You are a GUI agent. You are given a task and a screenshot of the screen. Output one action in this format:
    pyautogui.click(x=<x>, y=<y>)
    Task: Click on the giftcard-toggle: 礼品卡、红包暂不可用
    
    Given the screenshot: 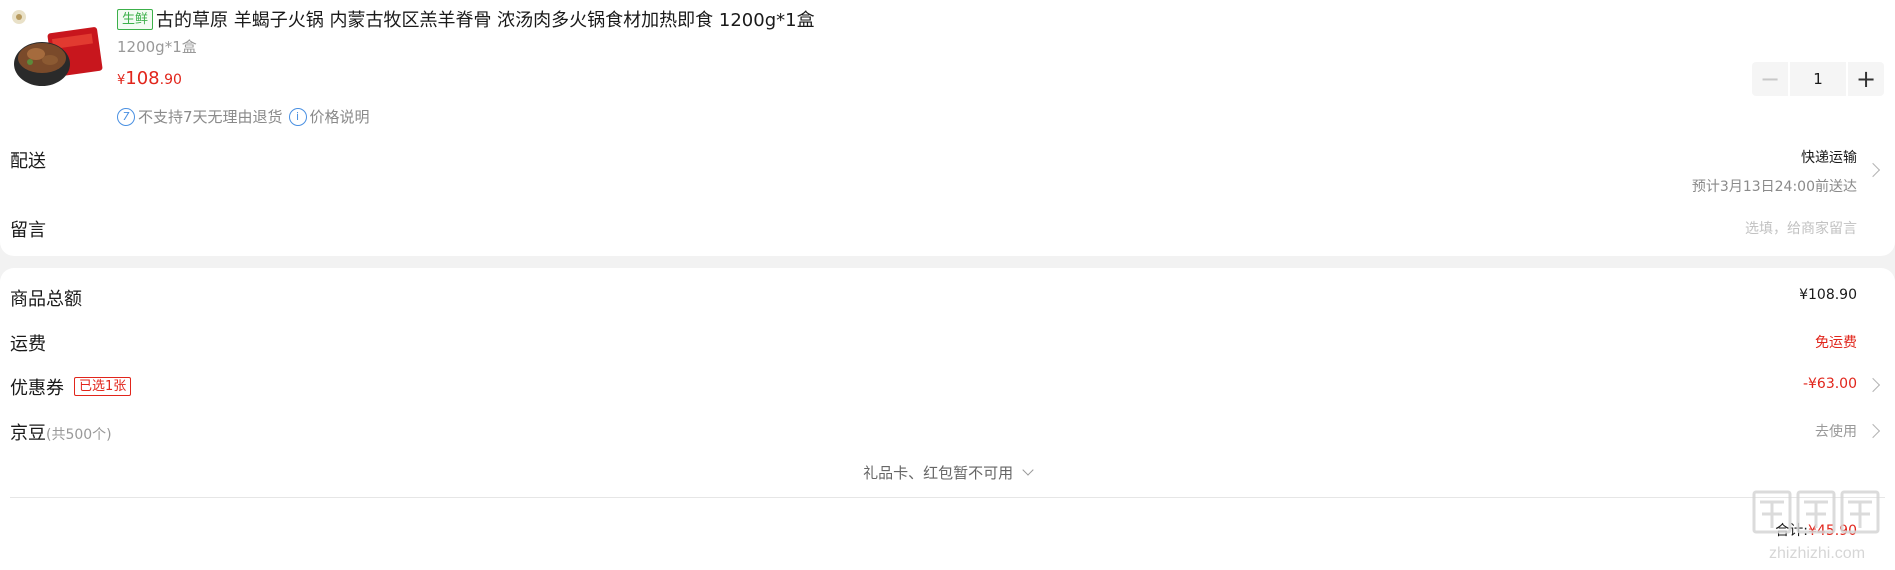 What is the action you would take?
    pyautogui.click(x=947, y=472)
    